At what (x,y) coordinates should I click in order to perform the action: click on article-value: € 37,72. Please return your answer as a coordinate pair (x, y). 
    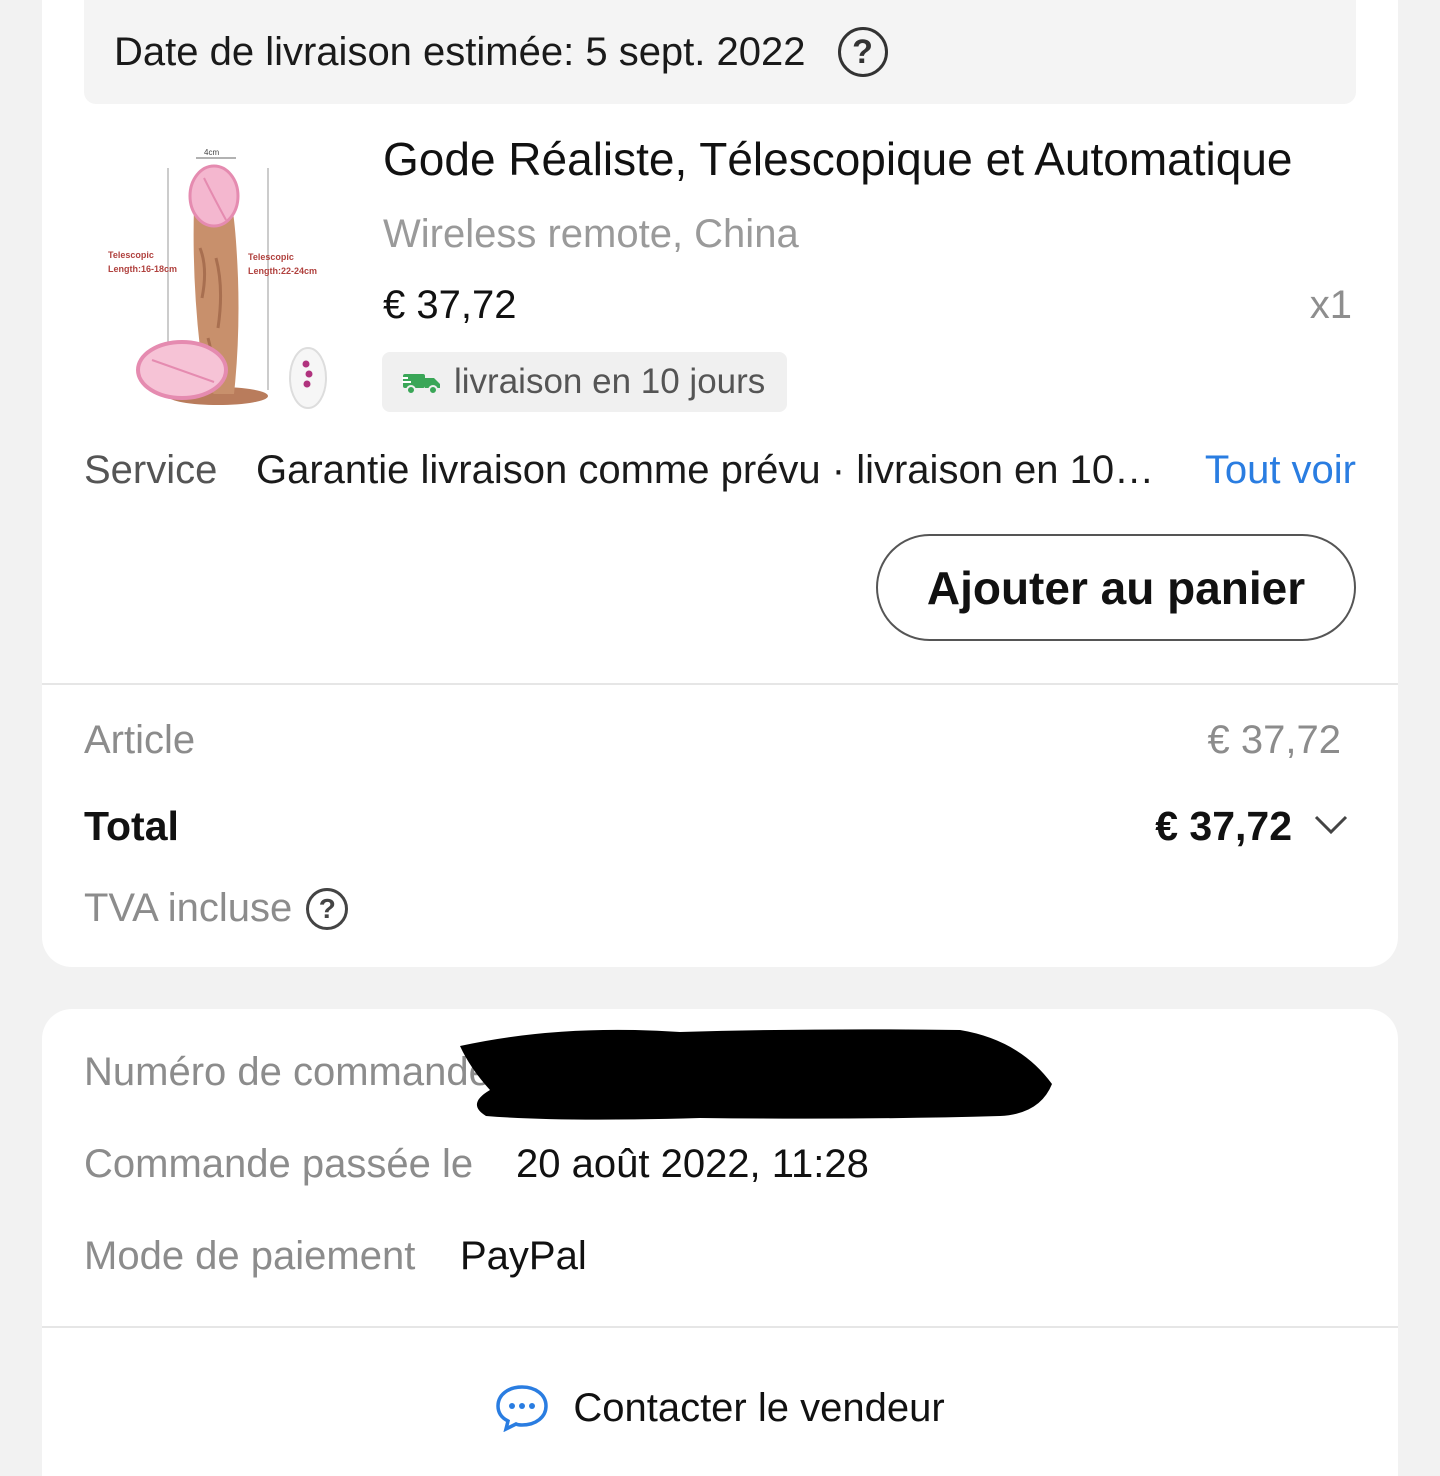
    Looking at the image, I should click on (1274, 740).